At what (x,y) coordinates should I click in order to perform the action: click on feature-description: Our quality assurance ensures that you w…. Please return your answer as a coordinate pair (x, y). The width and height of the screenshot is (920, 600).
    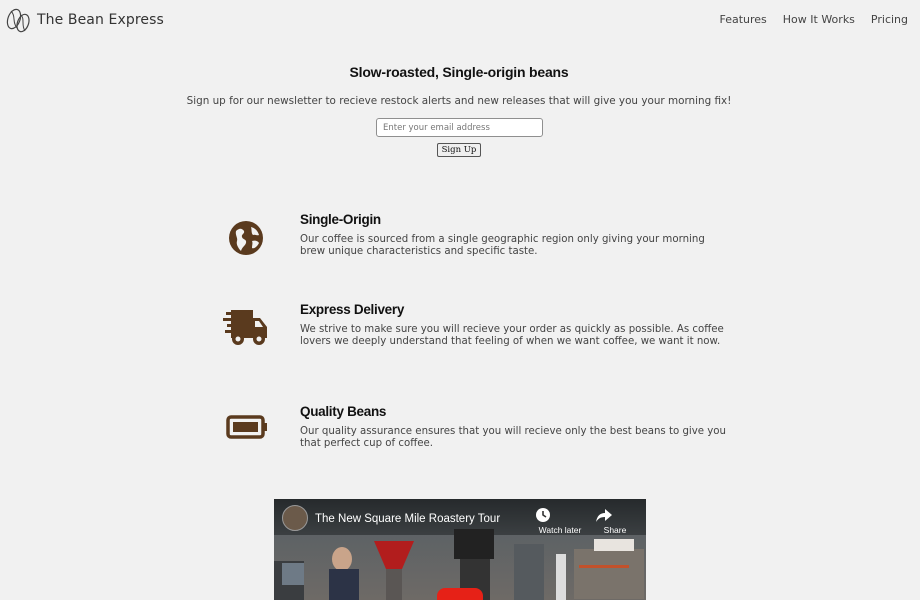
    Looking at the image, I should click on (513, 438).